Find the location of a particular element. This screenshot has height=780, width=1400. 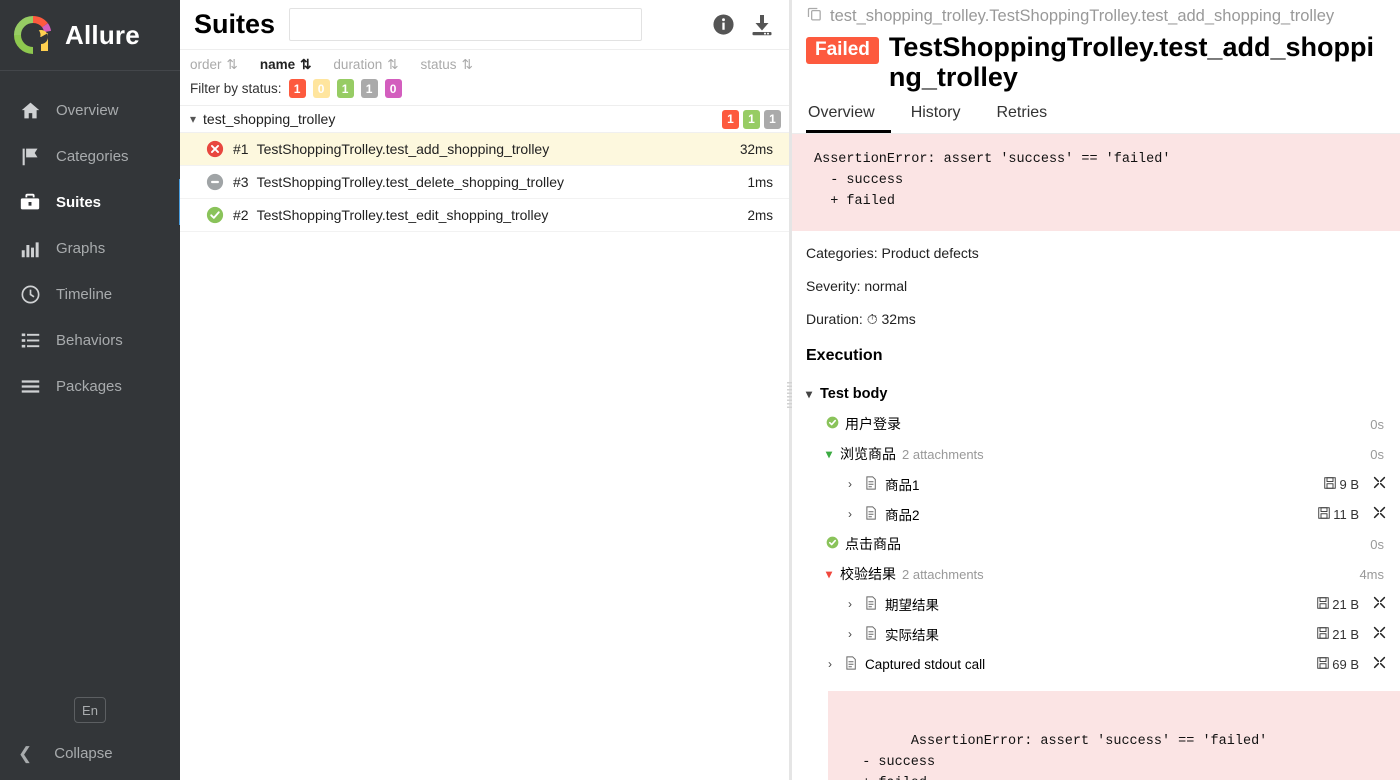

suite-group-name: test_shopping_trolley is located at coordinates (269, 119).